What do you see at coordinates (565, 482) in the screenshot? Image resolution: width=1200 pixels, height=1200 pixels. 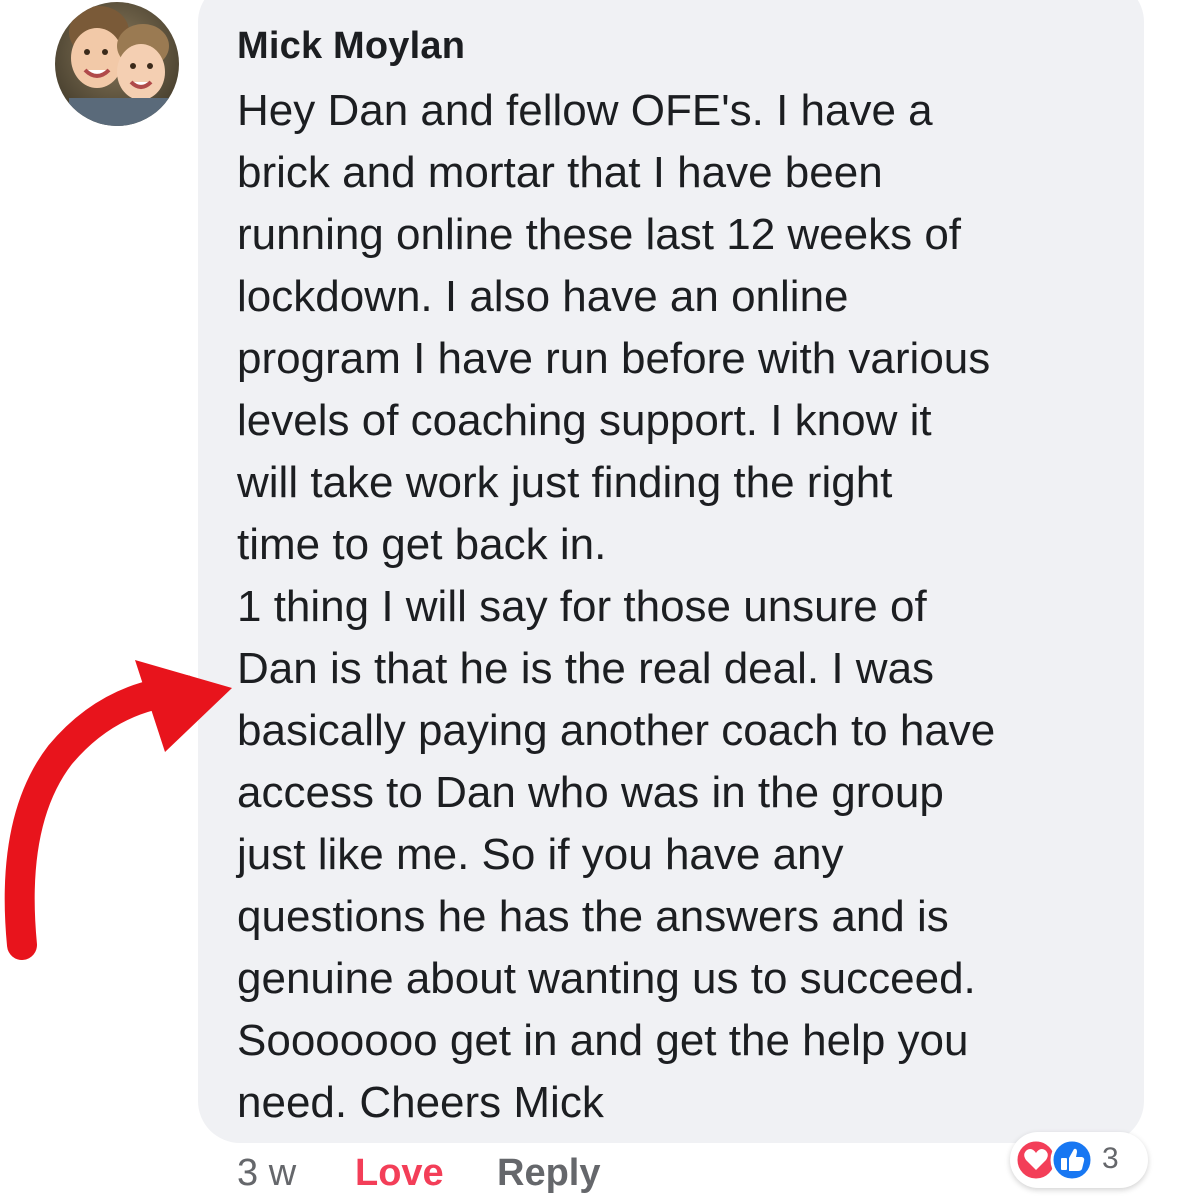 I see `comment-text-line: will take work just finding the right` at bounding box center [565, 482].